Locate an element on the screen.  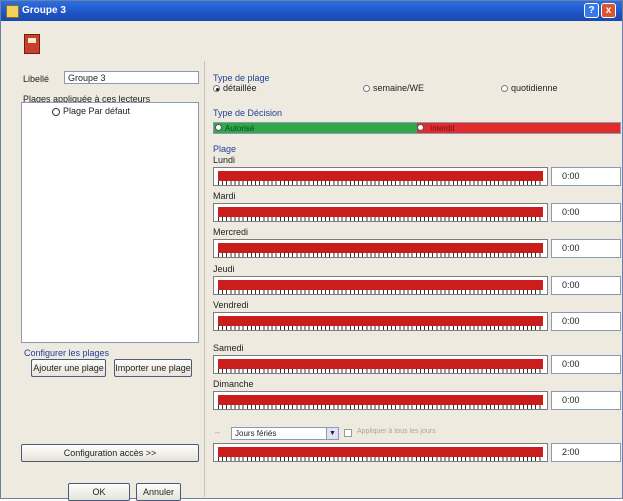
holiday-select: Jours fériés ▼ is located at coordinates (285, 433).